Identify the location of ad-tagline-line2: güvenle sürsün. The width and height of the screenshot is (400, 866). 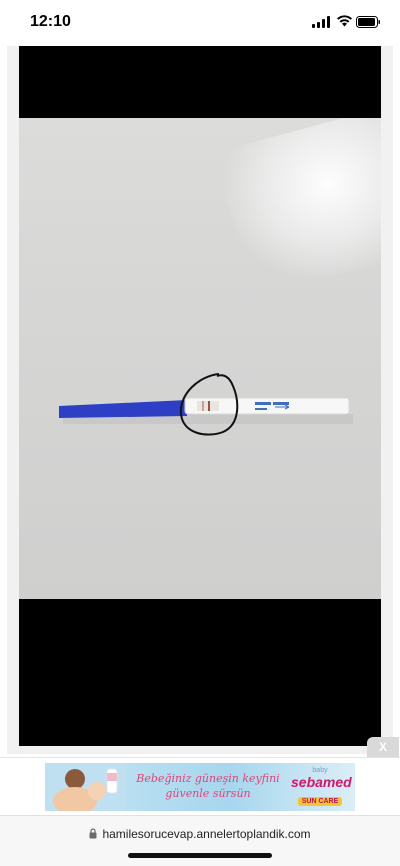
(208, 793).